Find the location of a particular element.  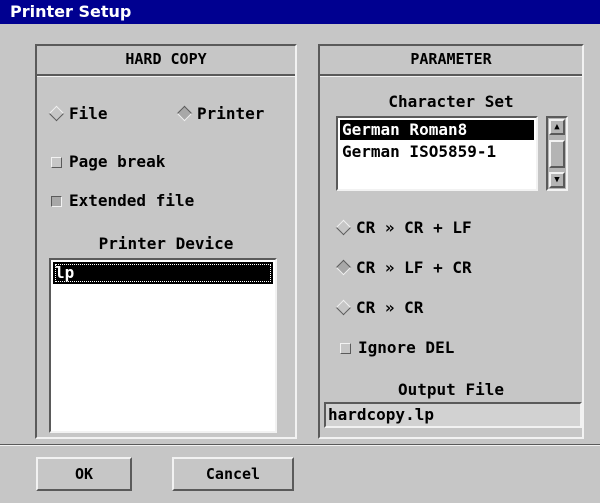

ok-button: OK is located at coordinates (84, 474).